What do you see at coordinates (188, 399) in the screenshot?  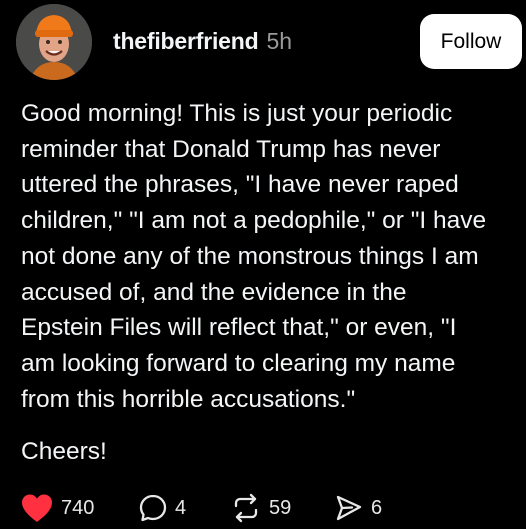 I see `post-body-line: from this horrible accusations."` at bounding box center [188, 399].